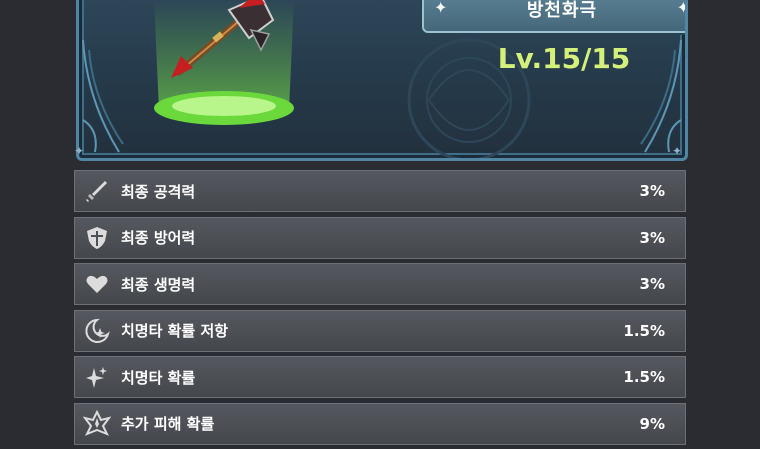  I want to click on halberd-weapon-icon, so click(223, 39).